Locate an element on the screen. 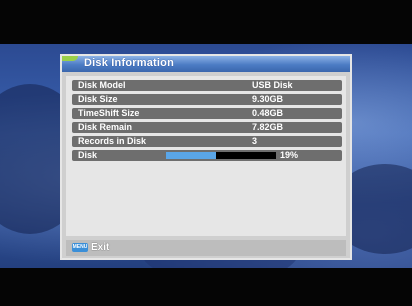  row-value: USB Disk is located at coordinates (272, 85).